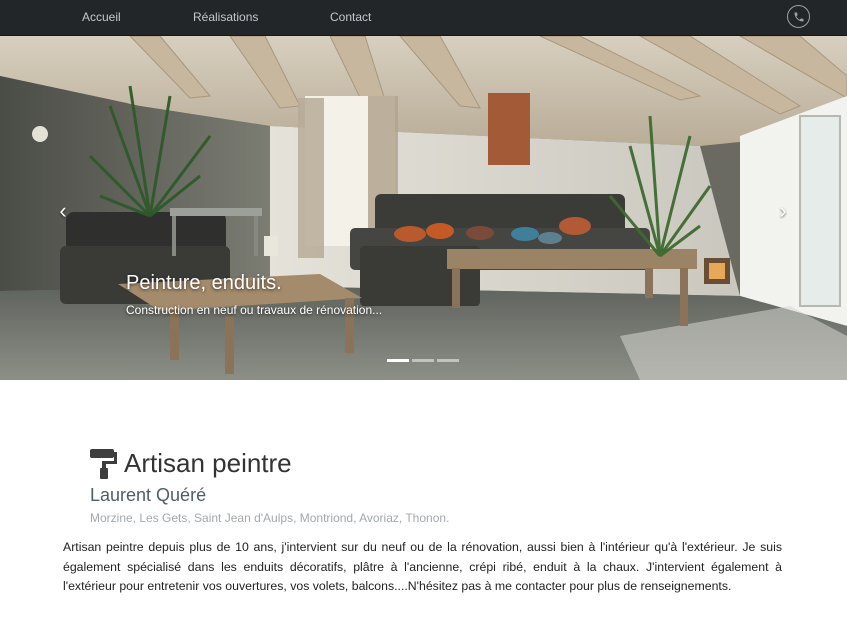 The height and width of the screenshot is (632, 847). What do you see at coordinates (208, 463) in the screenshot?
I see `page-title: Artisan peintre` at bounding box center [208, 463].